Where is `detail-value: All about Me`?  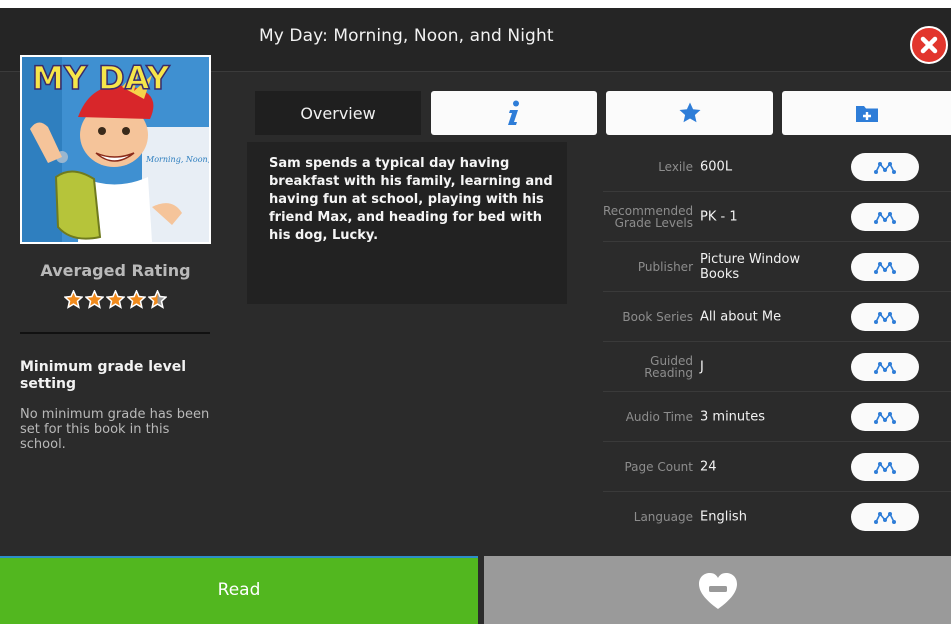
detail-value: All about Me is located at coordinates (741, 316).